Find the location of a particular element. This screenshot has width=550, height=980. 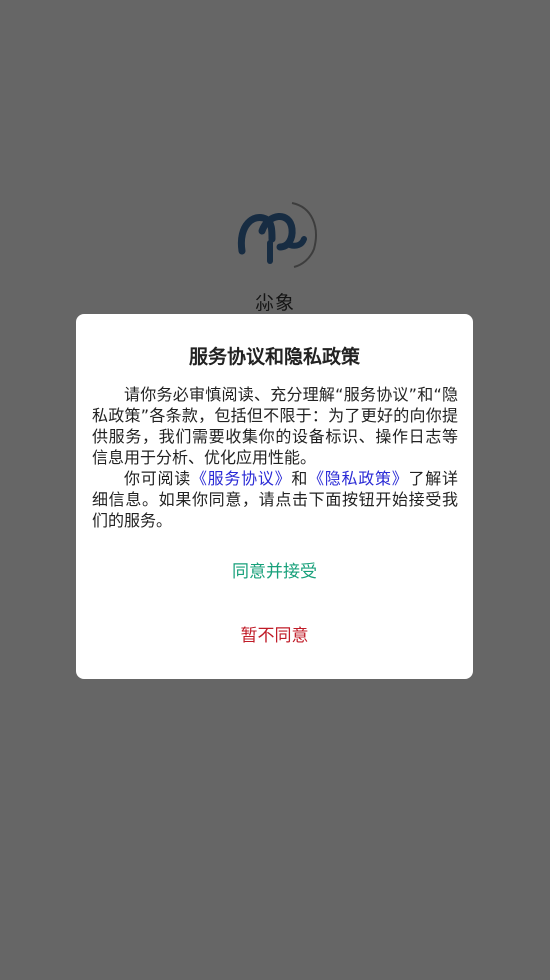

dialog-title: 服务协议和隐私政策 is located at coordinates (274, 357).